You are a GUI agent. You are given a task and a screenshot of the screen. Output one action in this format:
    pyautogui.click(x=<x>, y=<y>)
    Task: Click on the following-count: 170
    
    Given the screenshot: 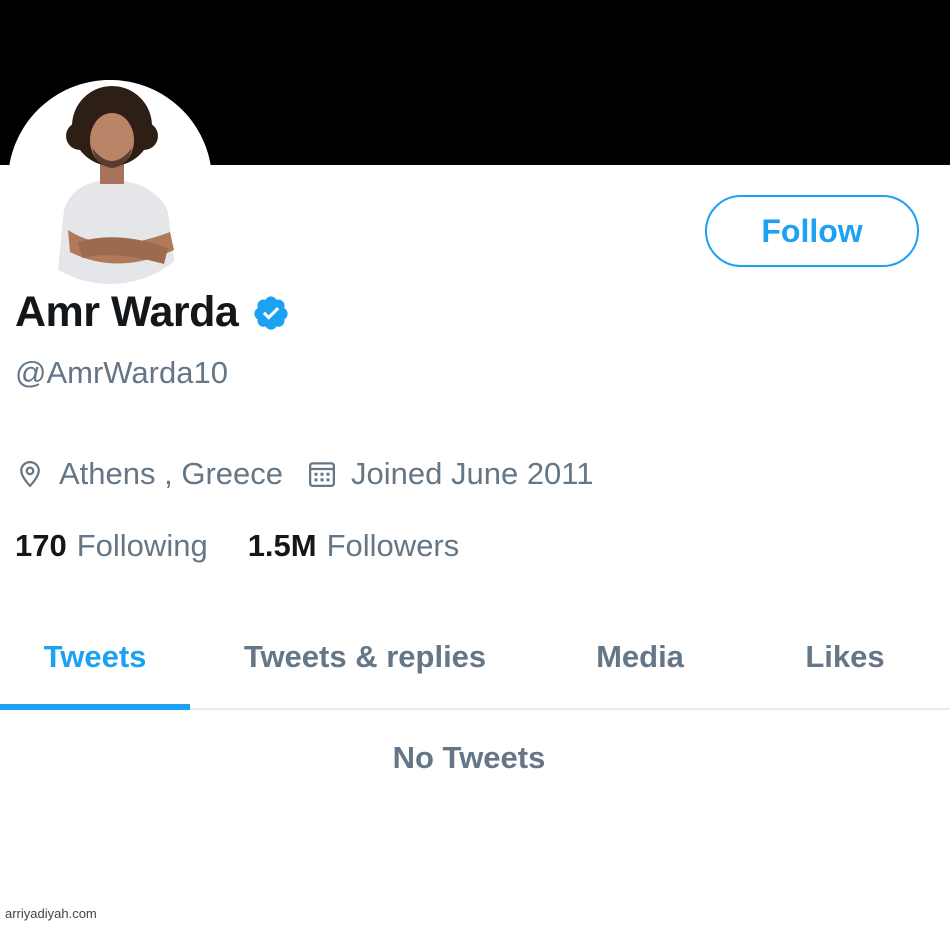 What is the action you would take?
    pyautogui.click(x=41, y=545)
    